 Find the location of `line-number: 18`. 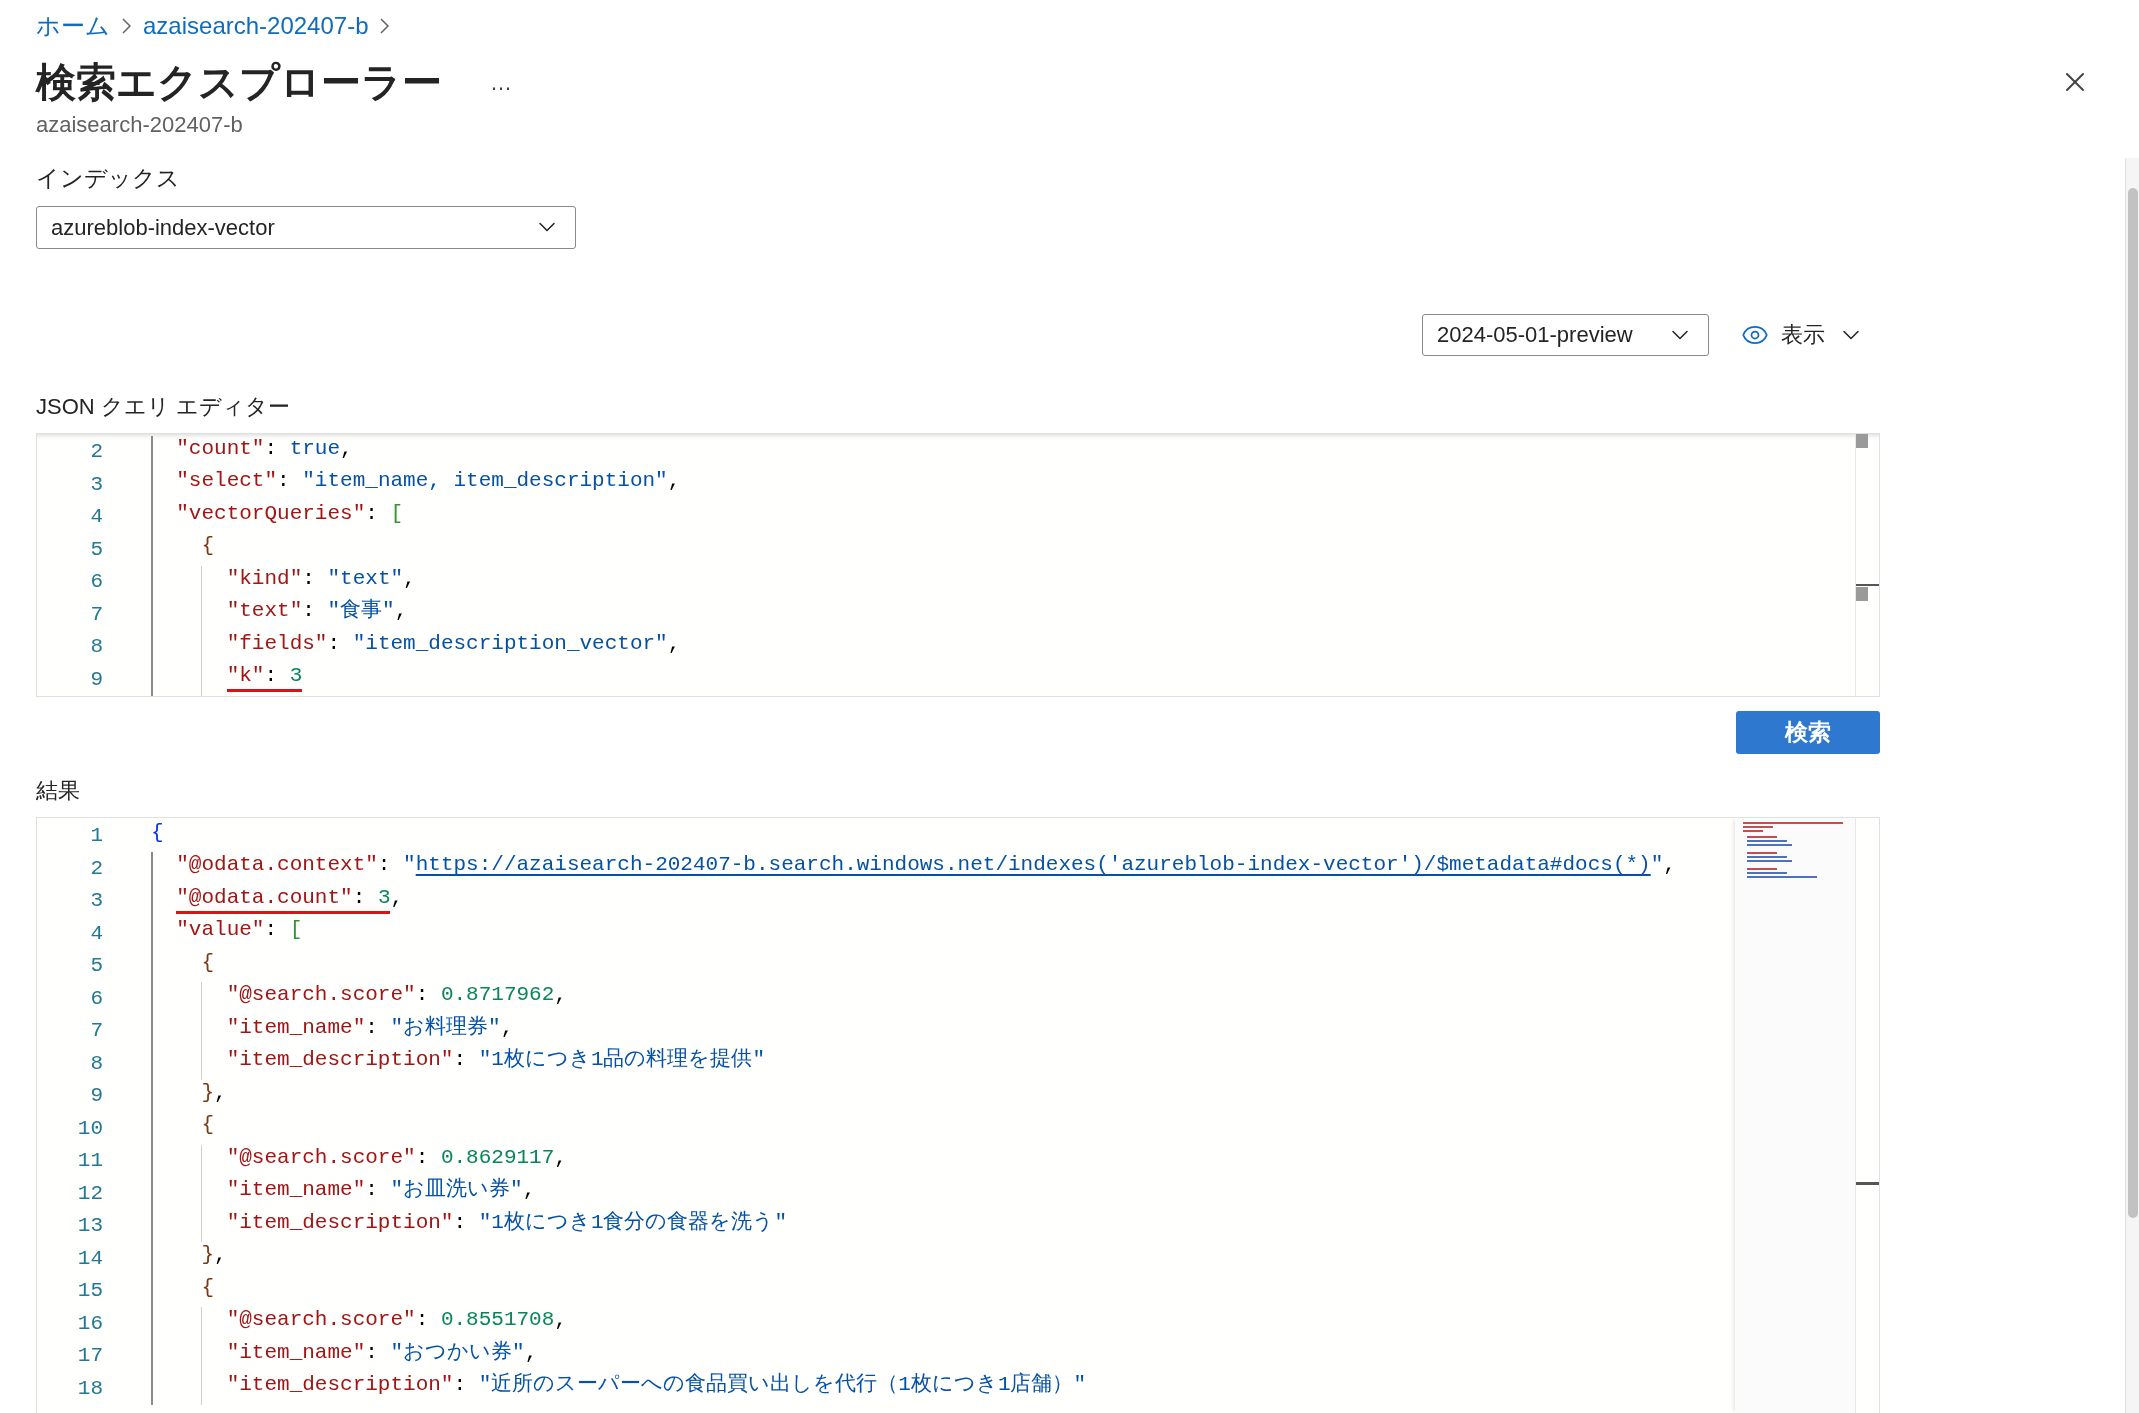

line-number: 18 is located at coordinates (89, 1388).